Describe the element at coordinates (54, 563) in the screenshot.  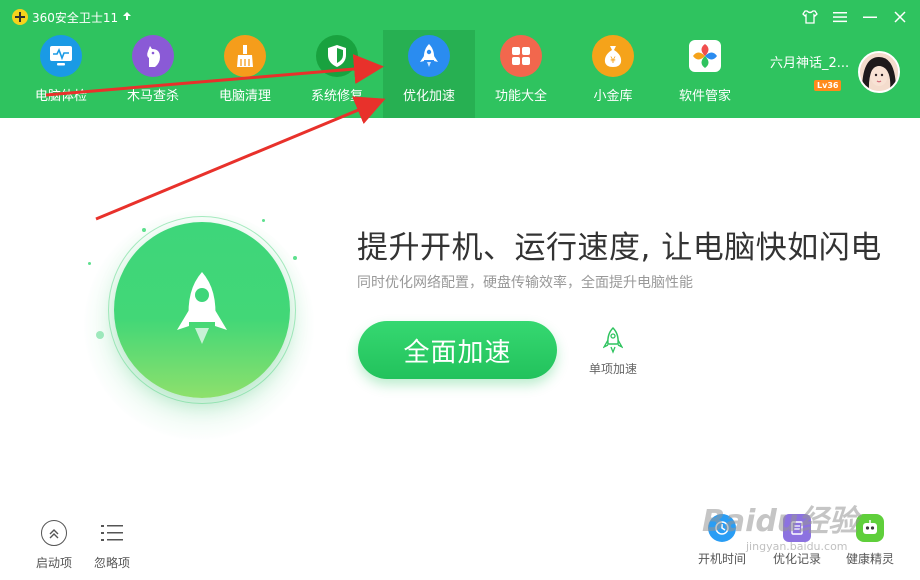
I see `startup-items-label: 启动项` at that location.